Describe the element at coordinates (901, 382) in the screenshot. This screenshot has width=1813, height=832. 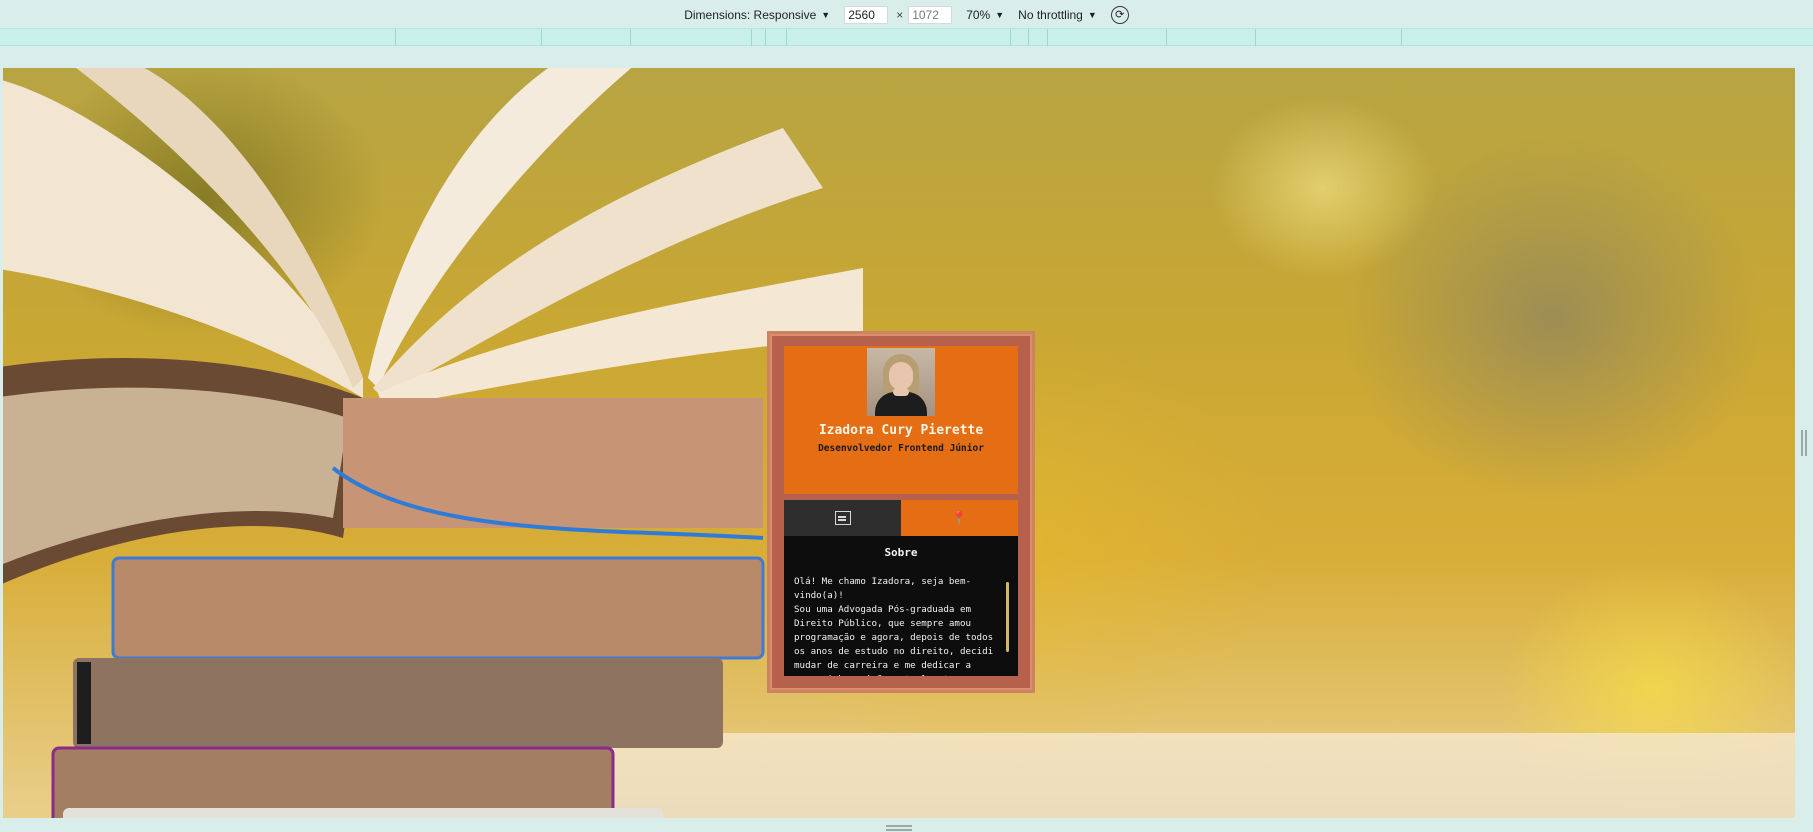
I see `avatar` at that location.